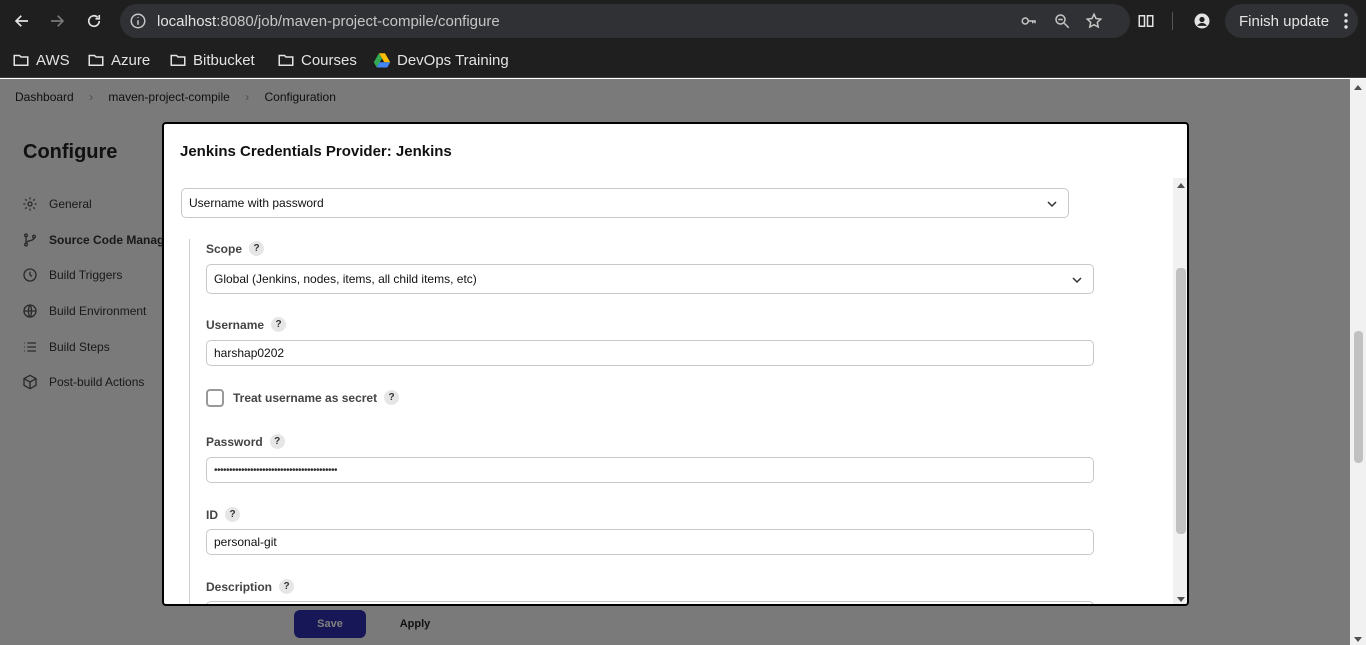 The height and width of the screenshot is (645, 1366). Describe the element at coordinates (277, 441) in the screenshot. I see `password-help-icon: ?` at that location.